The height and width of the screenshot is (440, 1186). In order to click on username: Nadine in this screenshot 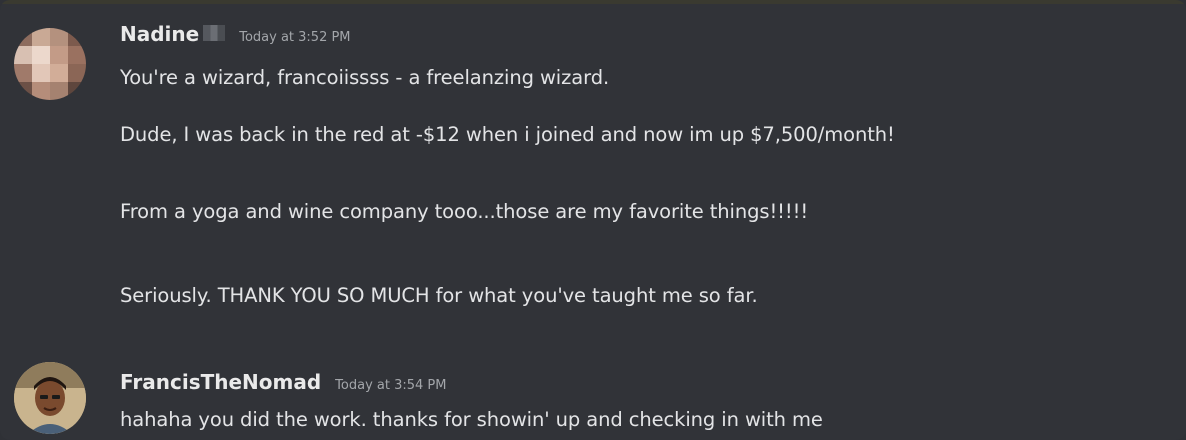, I will do `click(159, 34)`.